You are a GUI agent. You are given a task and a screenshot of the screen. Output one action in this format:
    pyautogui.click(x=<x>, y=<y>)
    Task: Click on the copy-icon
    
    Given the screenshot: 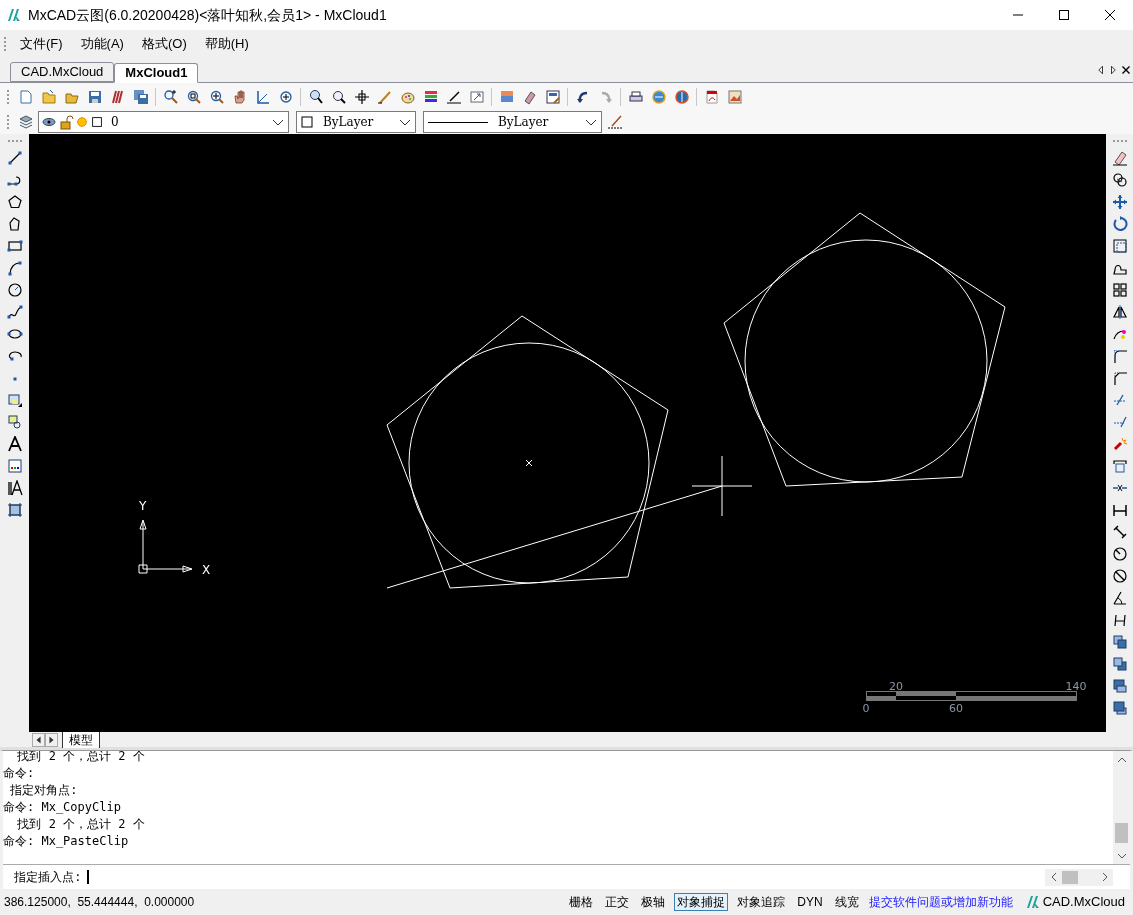 What is the action you would take?
    pyautogui.click(x=1119, y=180)
    